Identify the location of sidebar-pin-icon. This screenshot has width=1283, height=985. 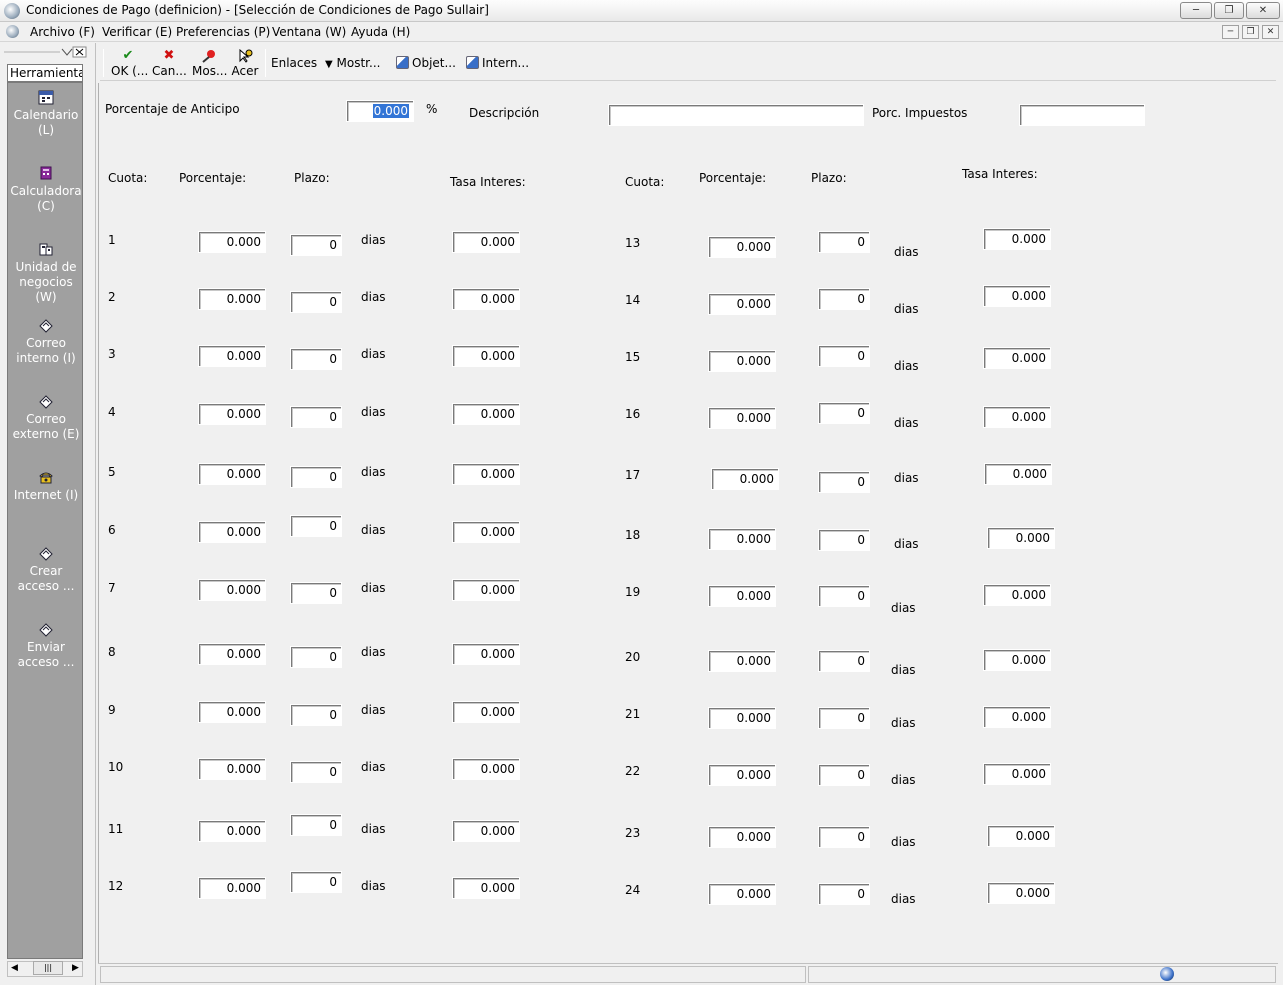
(46, 52).